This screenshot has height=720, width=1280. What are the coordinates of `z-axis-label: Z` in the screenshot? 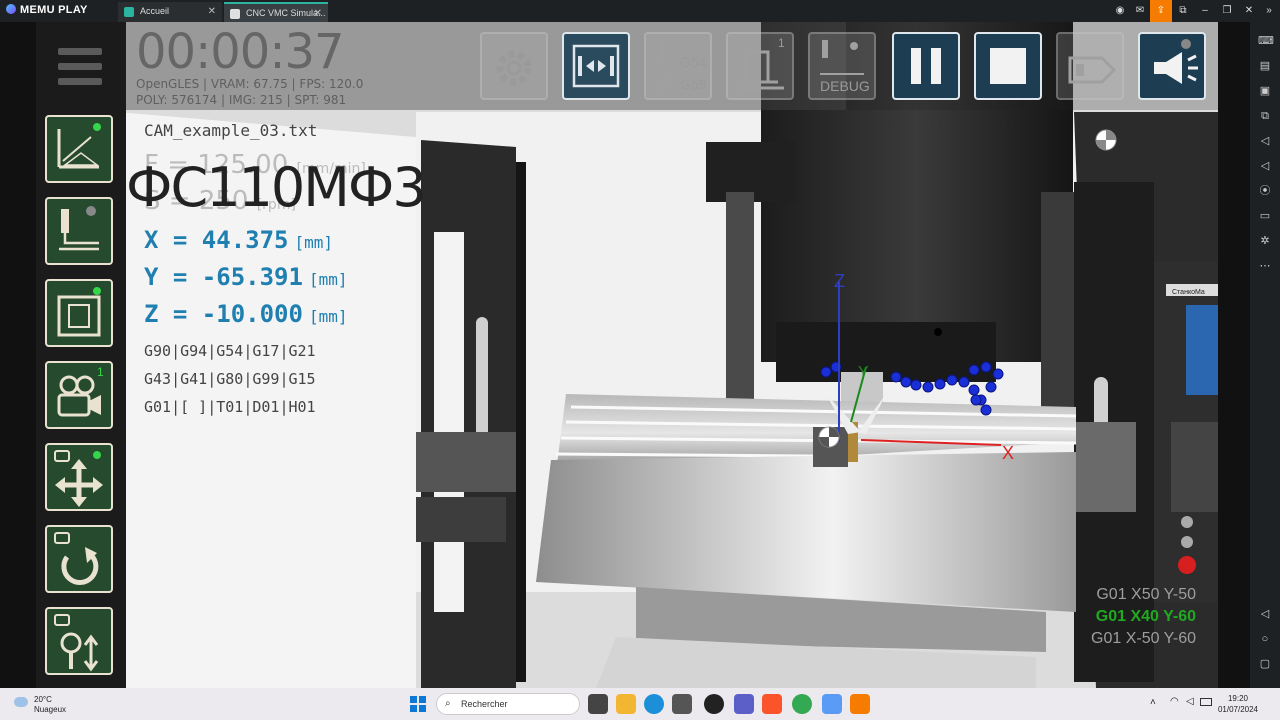 It's located at (839, 281).